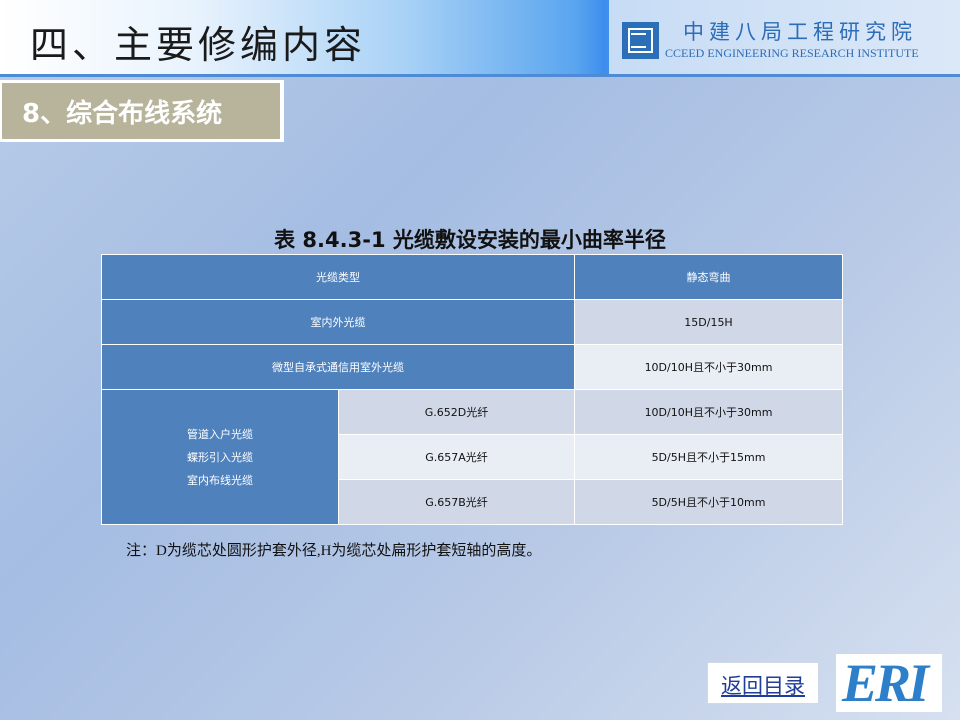  Describe the element at coordinates (480, 75) in the screenshot. I see `header-divider` at that location.